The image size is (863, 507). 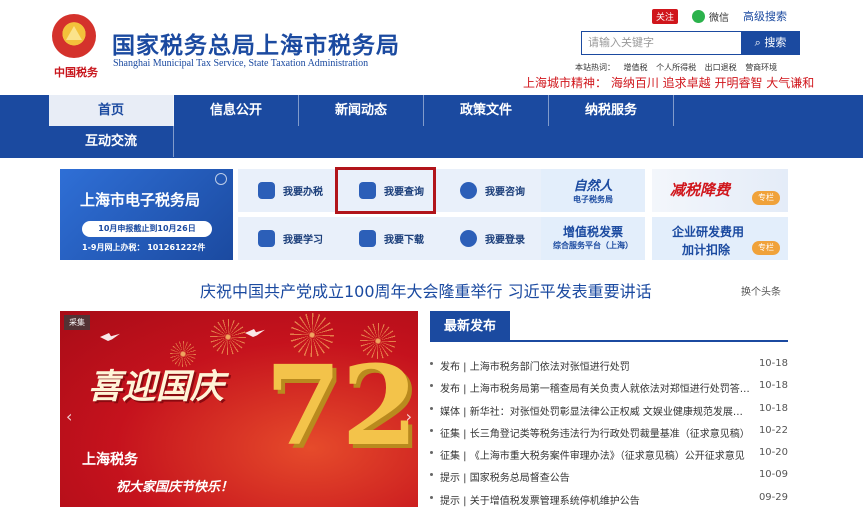 I want to click on list-item: 提示 | 国家税务总局督查公告 10-09, so click(x=610, y=476).